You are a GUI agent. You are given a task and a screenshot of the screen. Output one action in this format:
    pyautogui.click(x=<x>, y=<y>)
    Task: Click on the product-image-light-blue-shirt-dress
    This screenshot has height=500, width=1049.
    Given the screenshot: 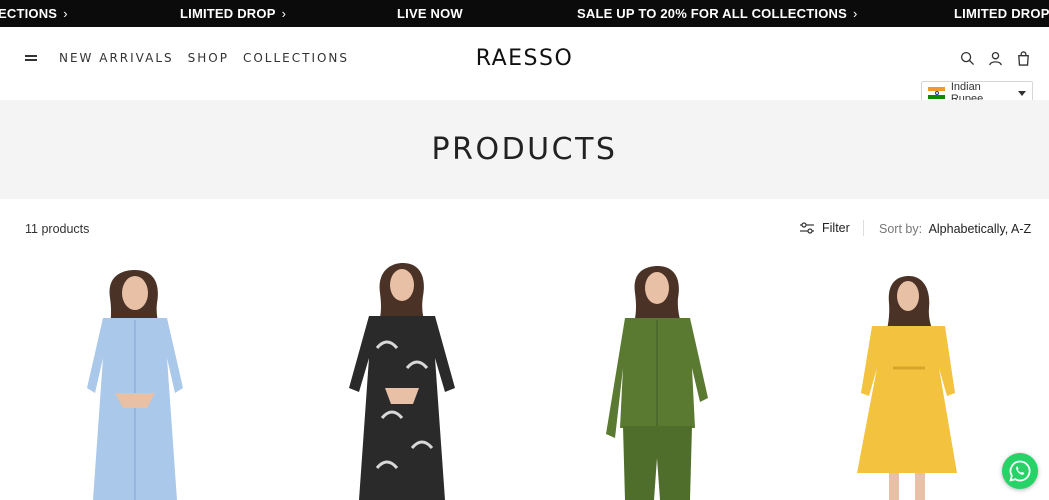 What is the action you would take?
    pyautogui.click(x=135, y=379)
    